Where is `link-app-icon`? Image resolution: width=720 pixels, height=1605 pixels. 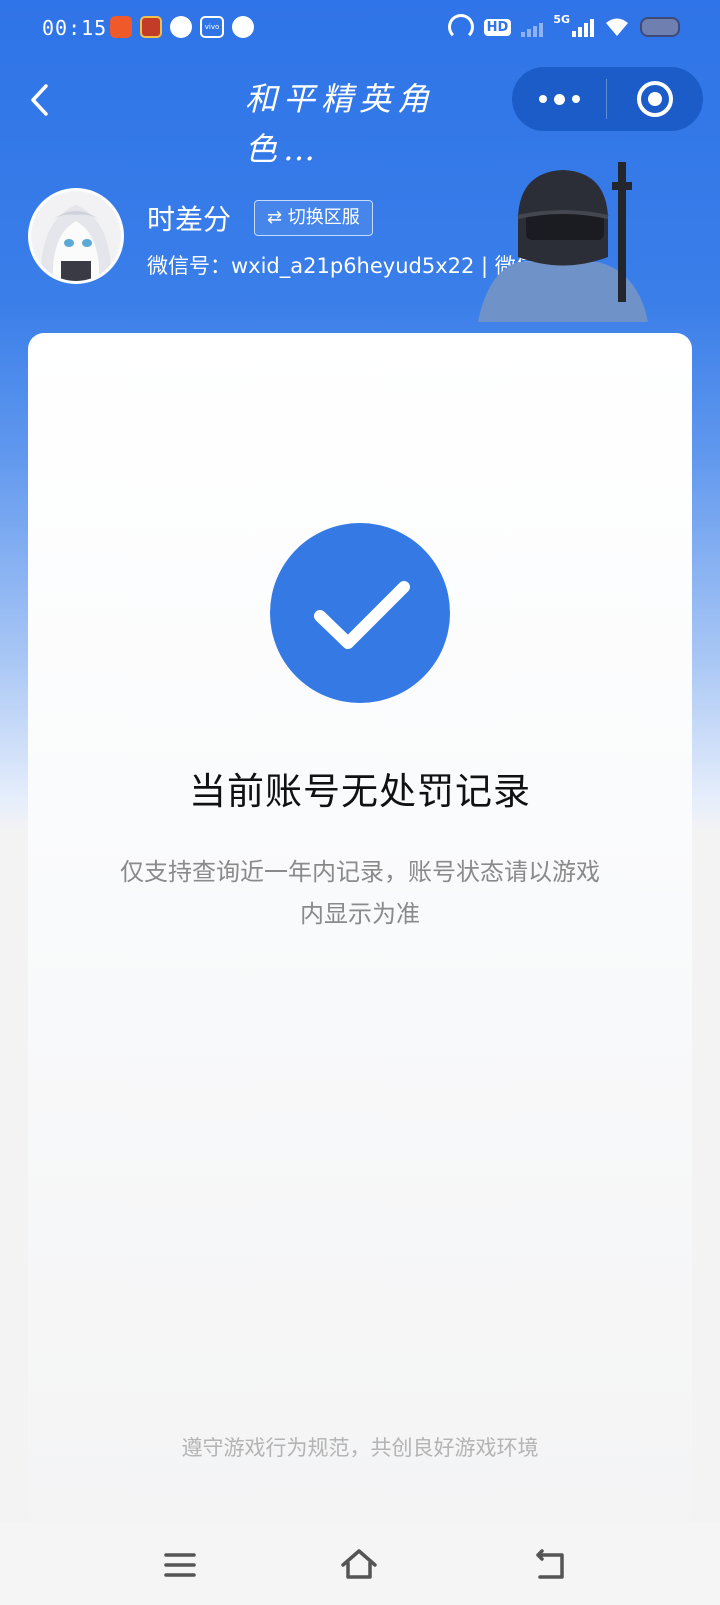
link-app-icon is located at coordinates (181, 27).